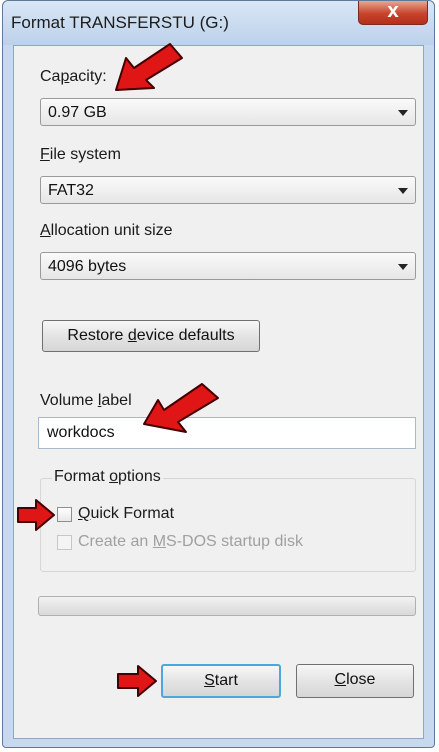 The height and width of the screenshot is (752, 439). I want to click on quick-format-label: Quick Format, so click(126, 514).